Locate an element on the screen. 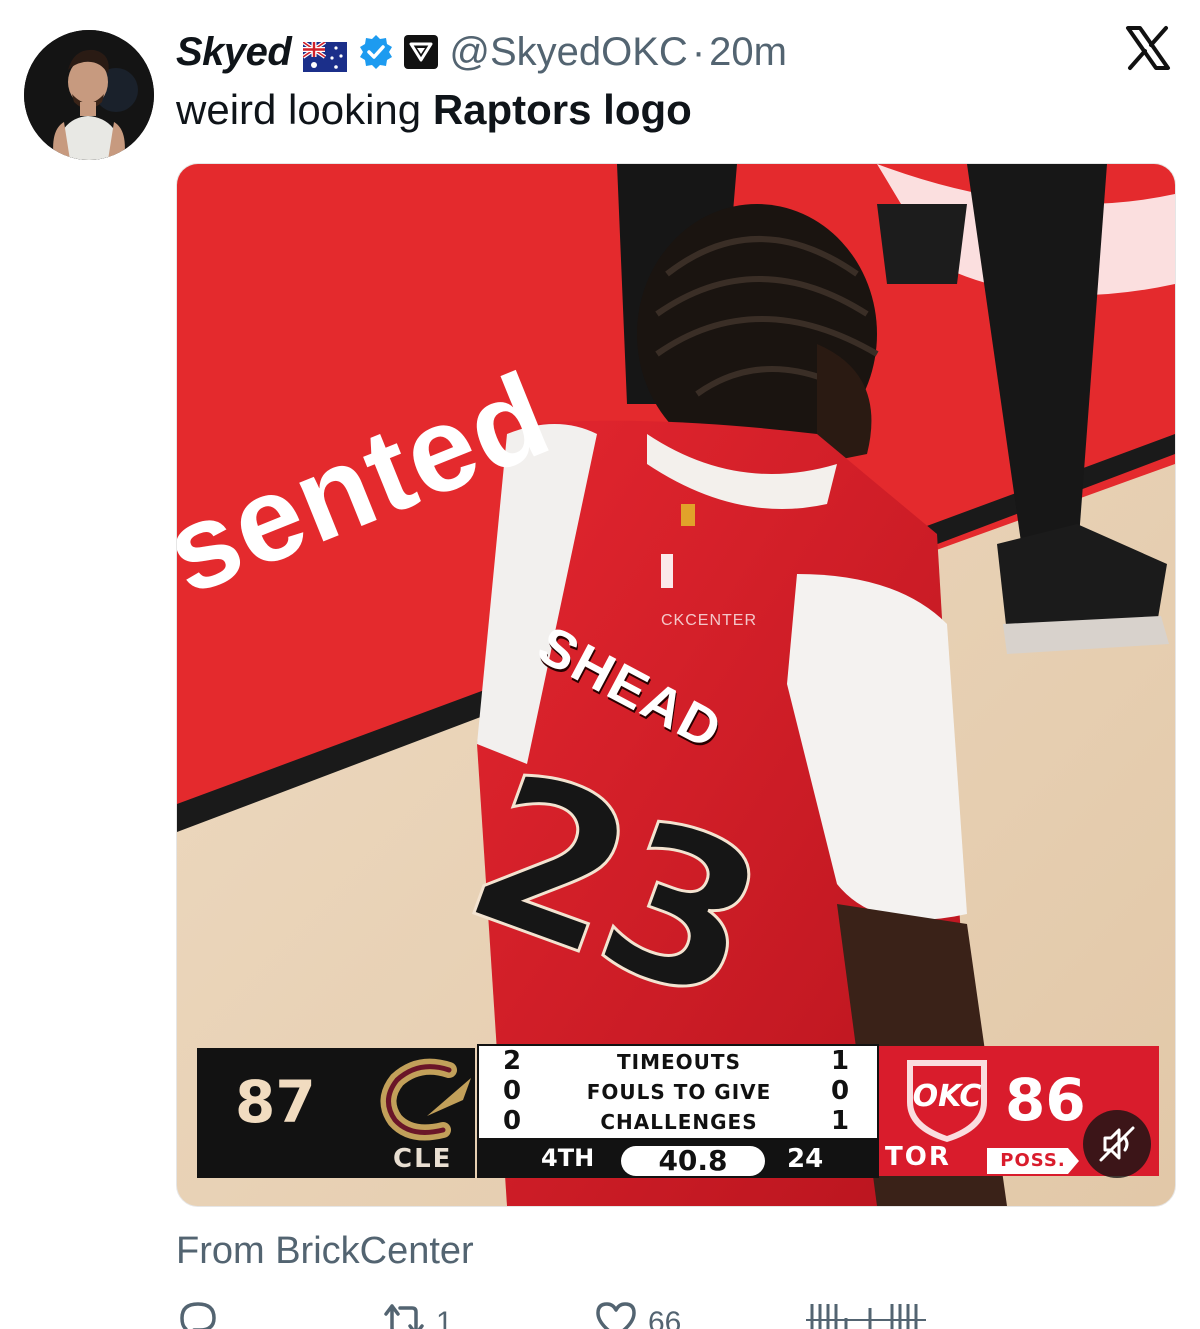  shot-clock: 24 is located at coordinates (805, 1159).